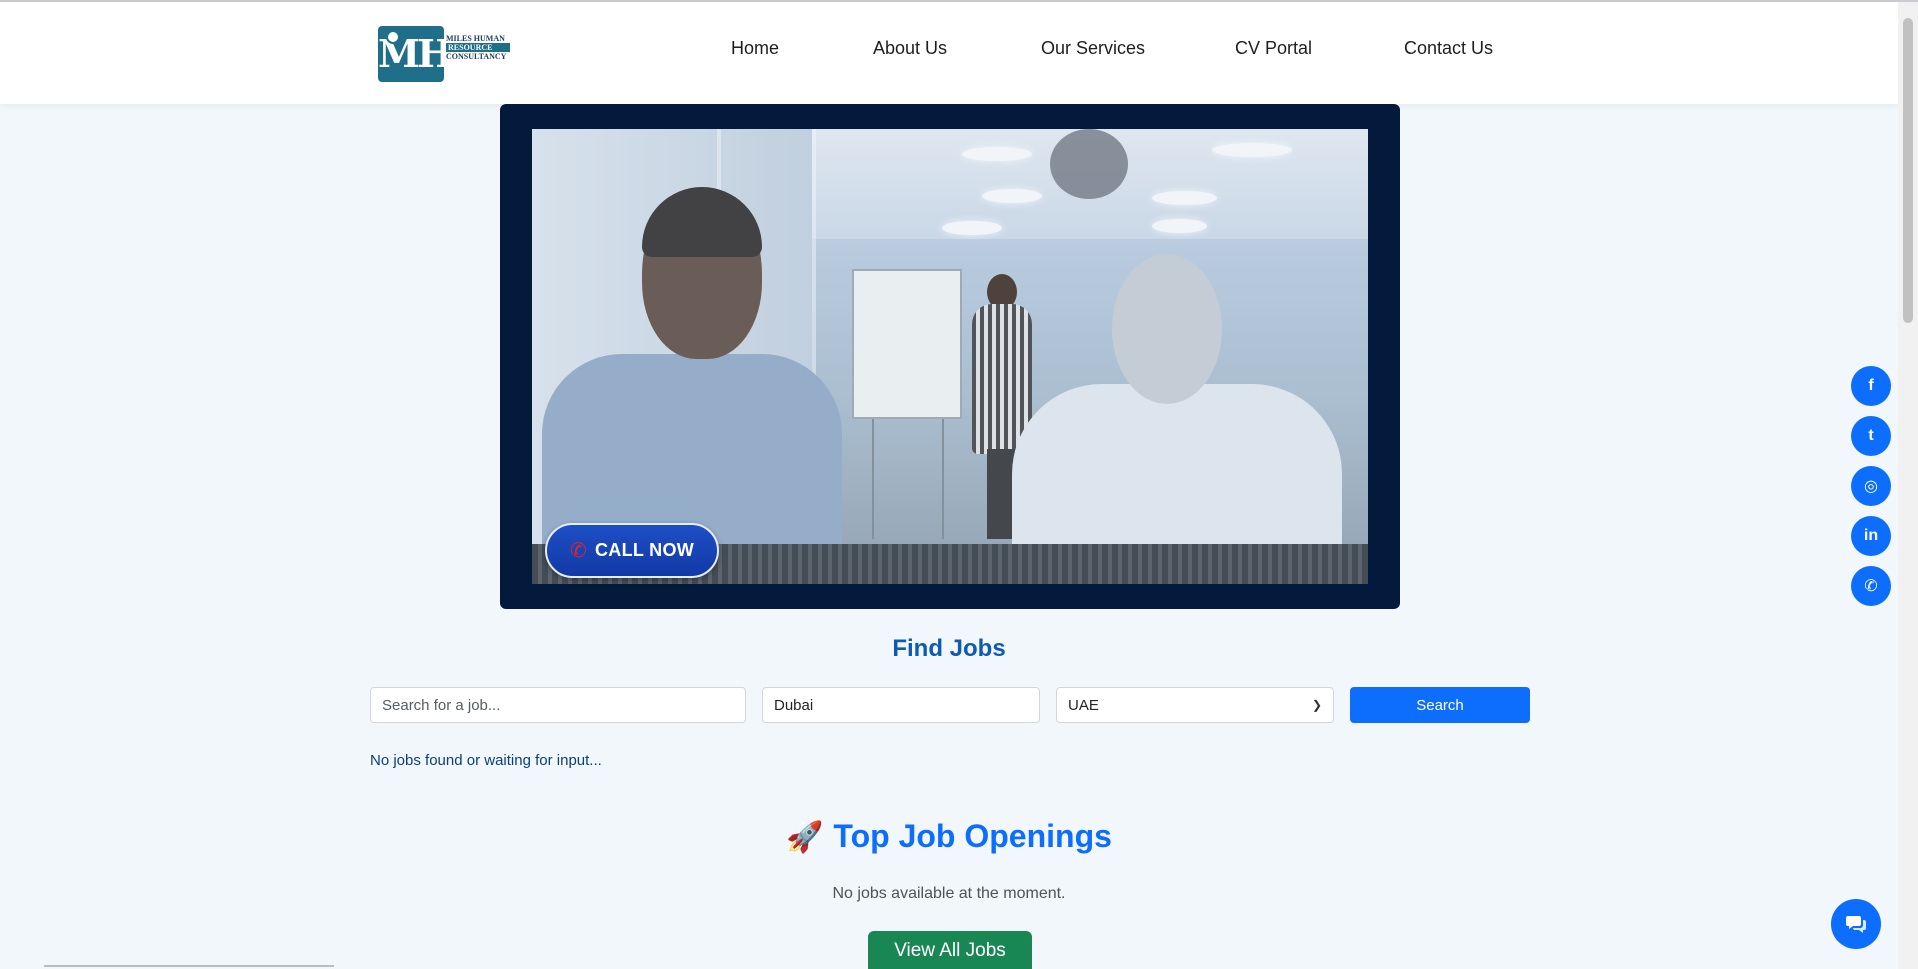 The height and width of the screenshot is (969, 1918). I want to click on twitter-icon: t, so click(1871, 436).